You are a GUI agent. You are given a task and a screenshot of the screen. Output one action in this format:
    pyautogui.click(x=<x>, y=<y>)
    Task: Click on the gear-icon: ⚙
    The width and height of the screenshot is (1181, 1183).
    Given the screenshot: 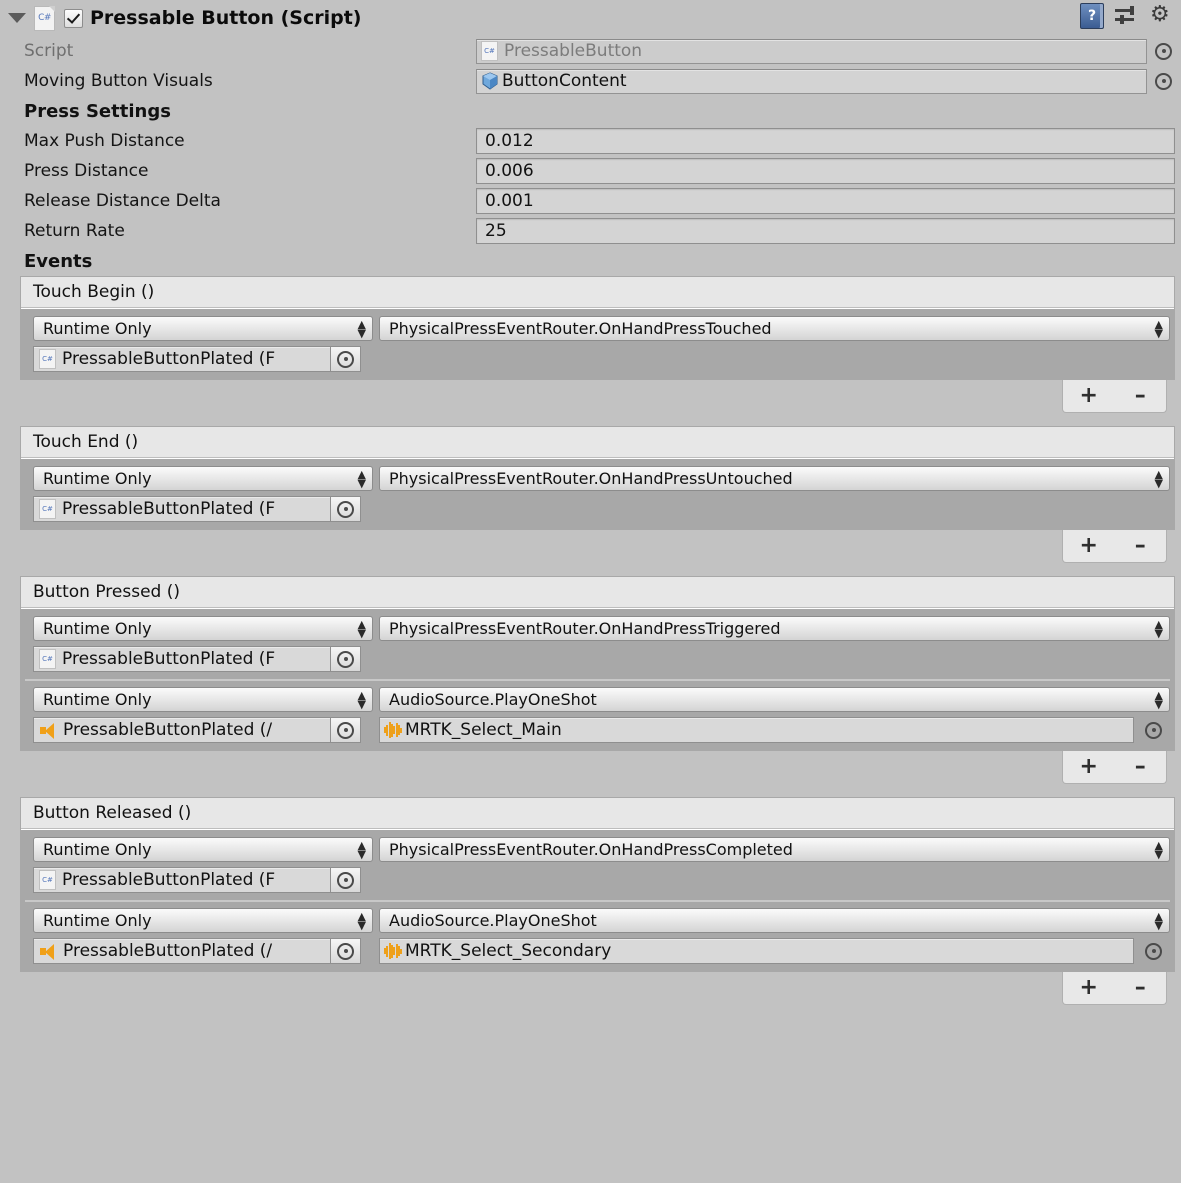 What is the action you would take?
    pyautogui.click(x=1162, y=16)
    